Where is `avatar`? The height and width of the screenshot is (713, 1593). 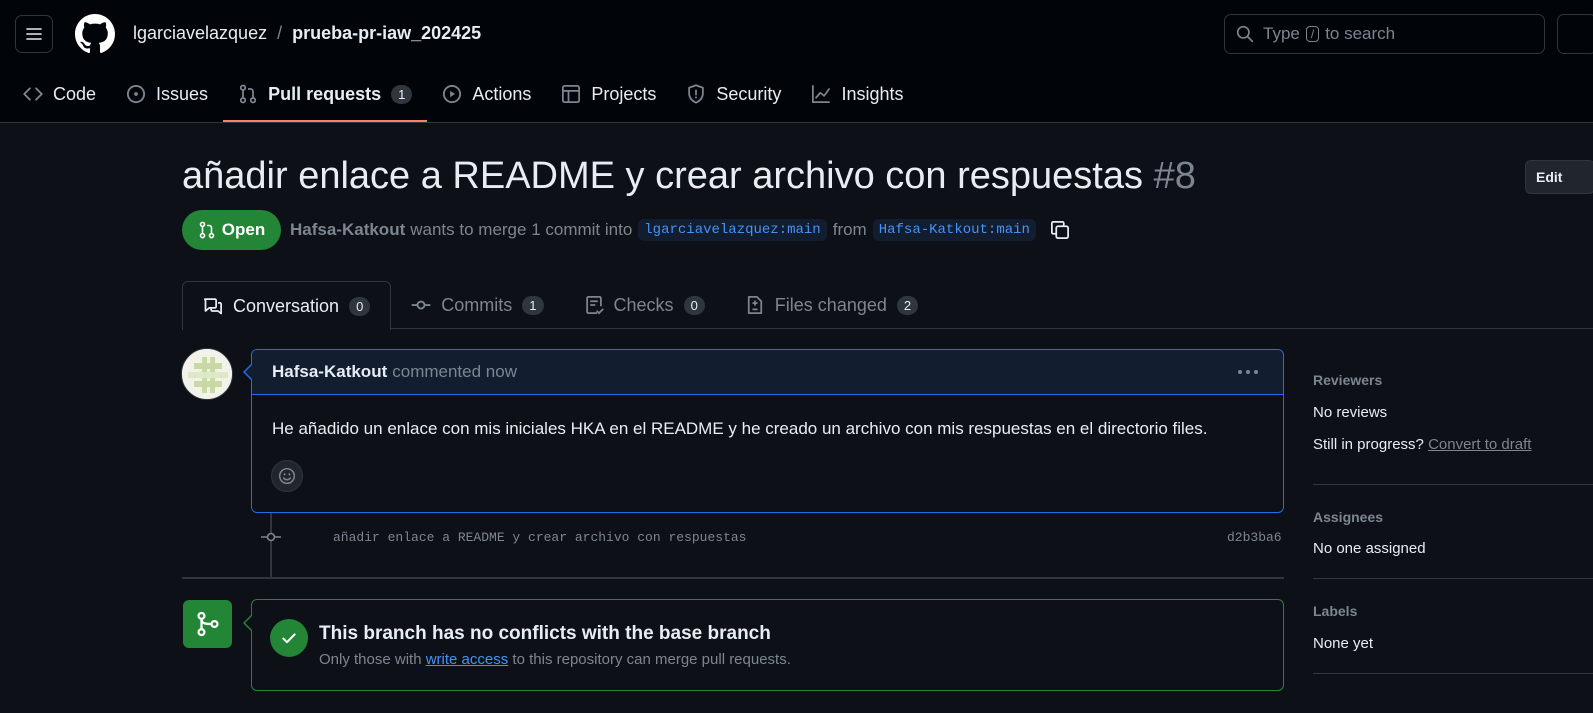 avatar is located at coordinates (207, 374).